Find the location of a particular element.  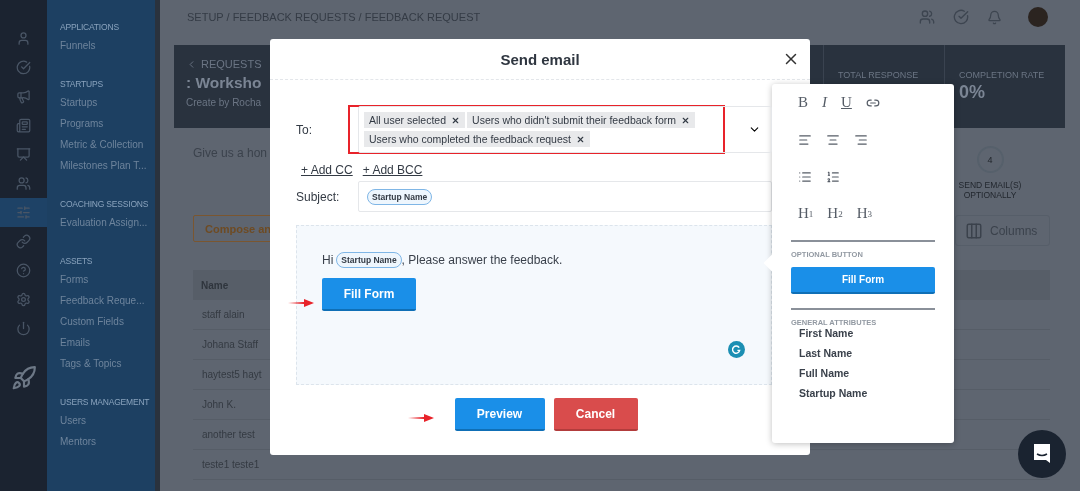

recipients-field: All user selected Users who didn't submit their feedback form Users who completed the feedback request is located at coordinates (565, 129).